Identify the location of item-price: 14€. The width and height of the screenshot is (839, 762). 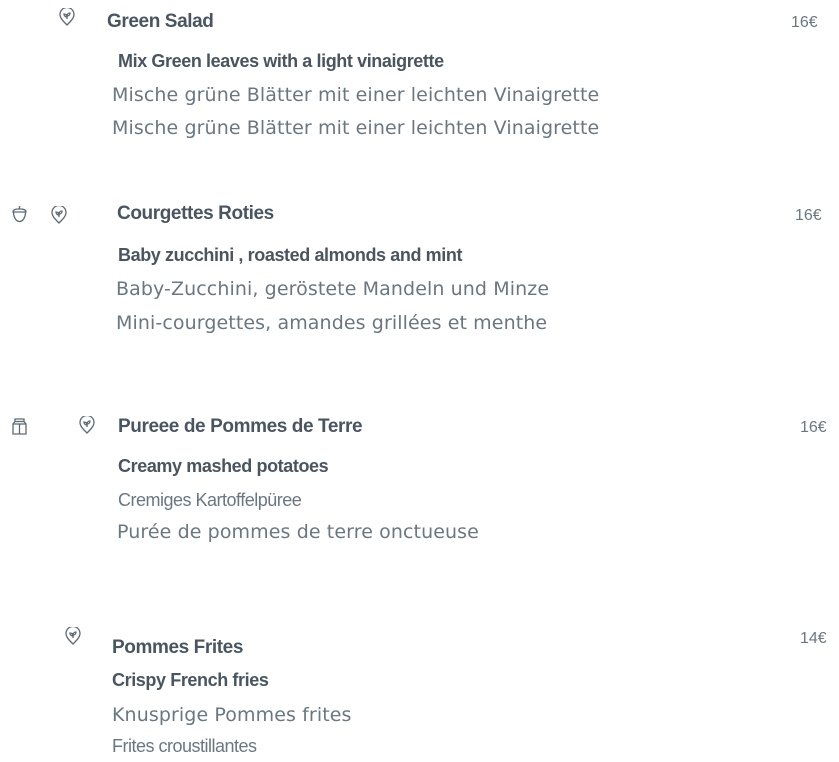
(813, 638).